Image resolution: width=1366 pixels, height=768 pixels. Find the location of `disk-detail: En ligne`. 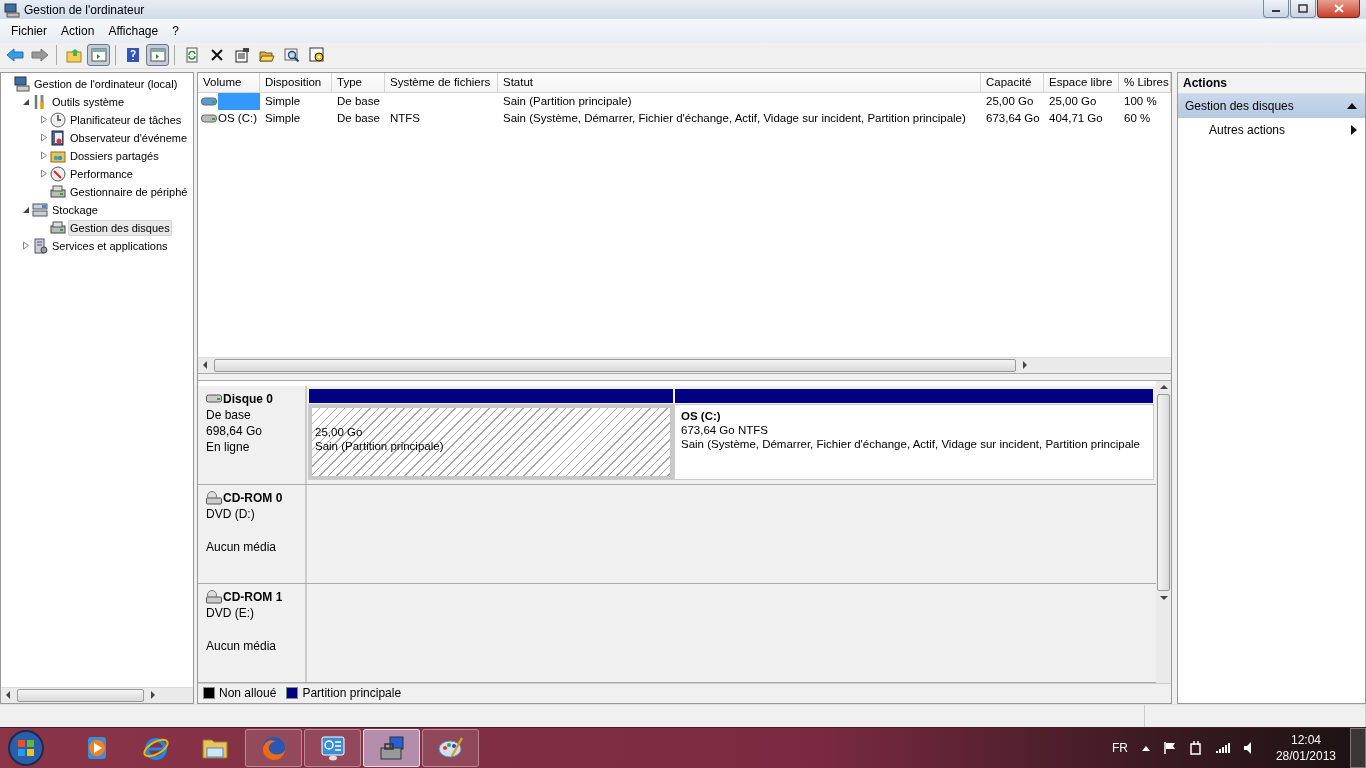

disk-detail: En ligne is located at coordinates (228, 446).